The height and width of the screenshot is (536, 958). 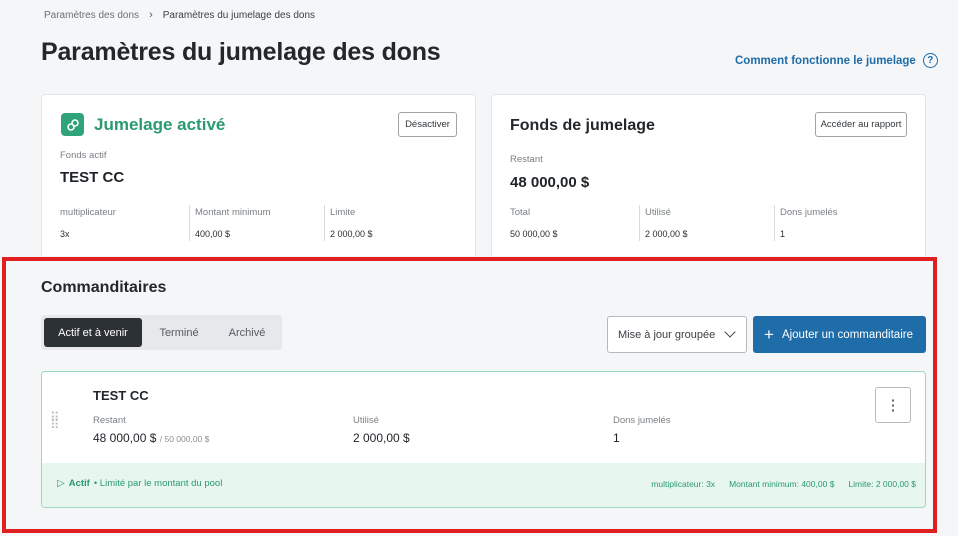 What do you see at coordinates (666, 234) in the screenshot?
I see `fund-used-value: 2 000,00 $` at bounding box center [666, 234].